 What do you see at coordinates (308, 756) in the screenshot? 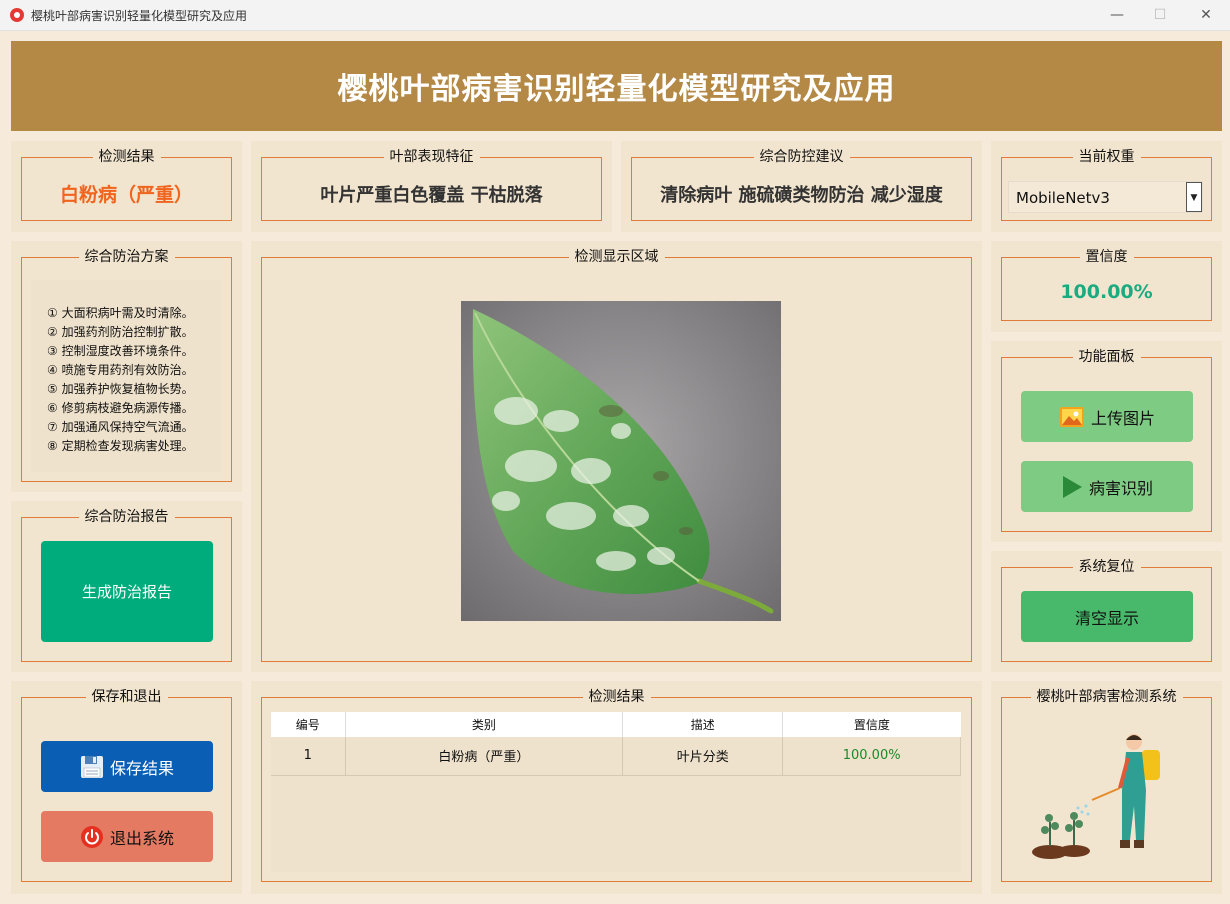
I see `table-cell: 1` at bounding box center [308, 756].